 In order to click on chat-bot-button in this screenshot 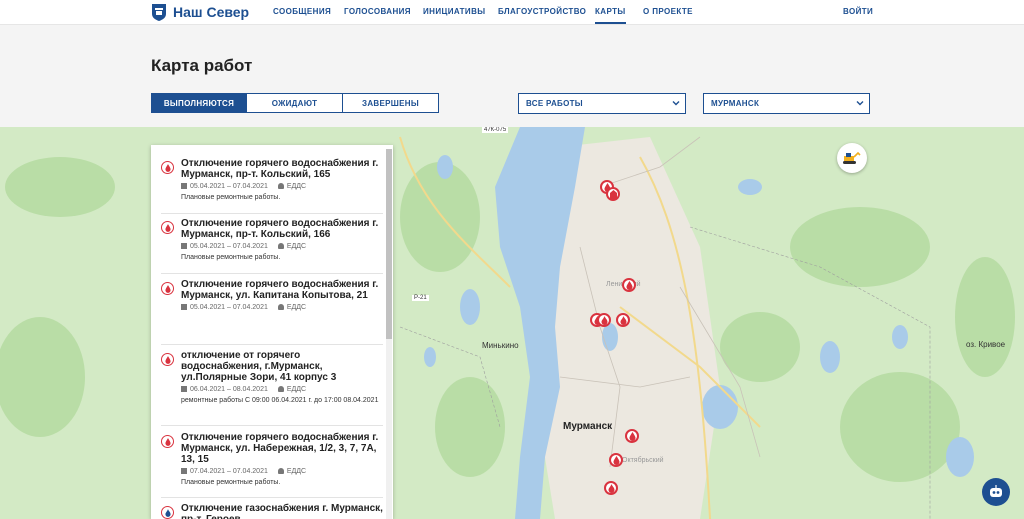, I will do `click(996, 492)`.